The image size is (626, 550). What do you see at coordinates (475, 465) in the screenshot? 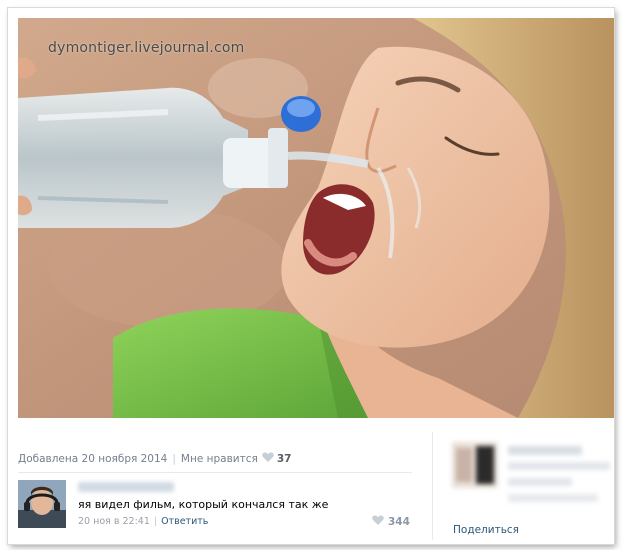
I see `shared-post-thumbnail` at bounding box center [475, 465].